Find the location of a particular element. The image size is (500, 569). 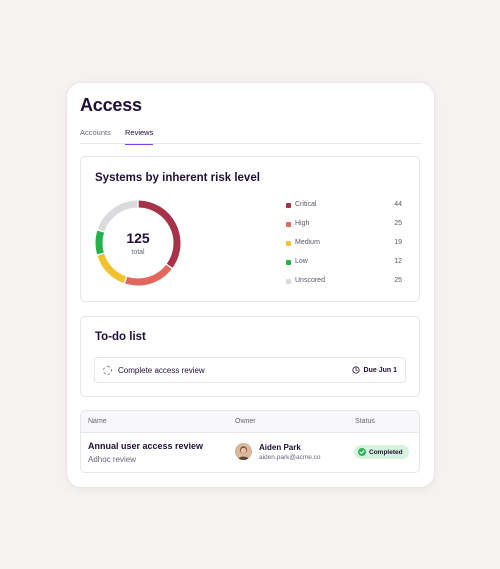

todo-panel-title: To-do list is located at coordinates (120, 337).